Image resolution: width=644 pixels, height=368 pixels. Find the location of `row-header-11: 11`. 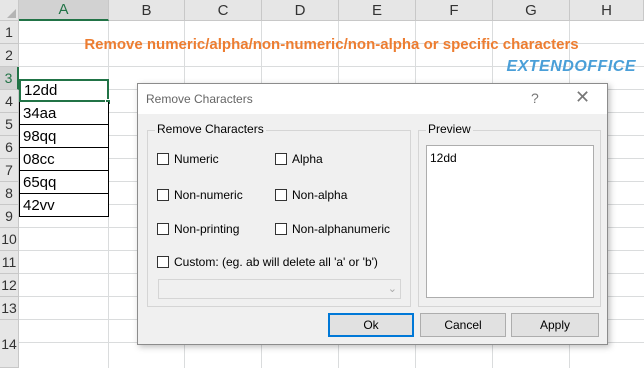

row-header-11: 11 is located at coordinates (9, 262).